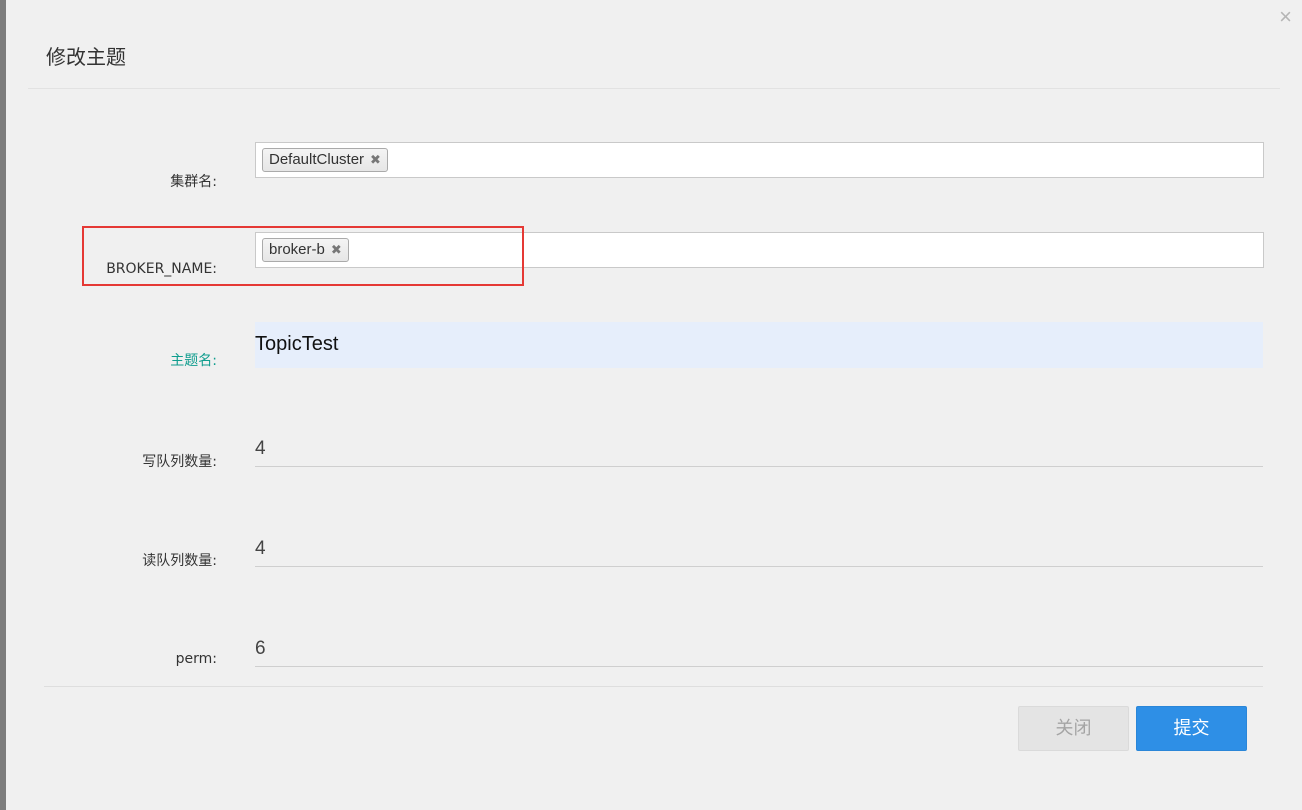 This screenshot has width=1302, height=810. What do you see at coordinates (1191, 728) in the screenshot?
I see `submit-button: 提交` at bounding box center [1191, 728].